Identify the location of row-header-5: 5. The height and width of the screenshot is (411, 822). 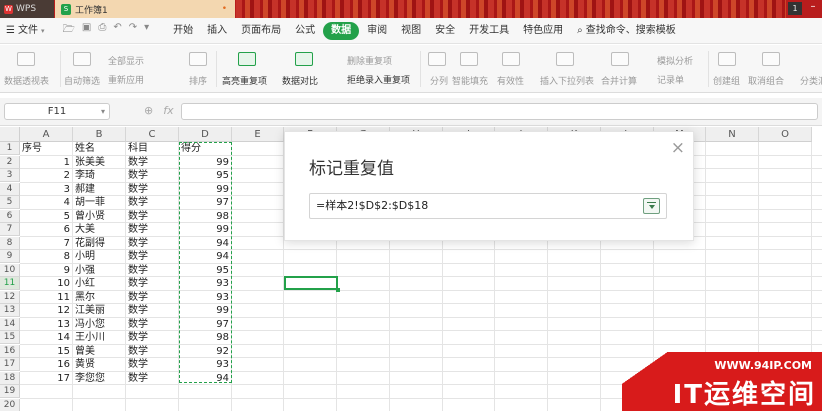
(10, 202).